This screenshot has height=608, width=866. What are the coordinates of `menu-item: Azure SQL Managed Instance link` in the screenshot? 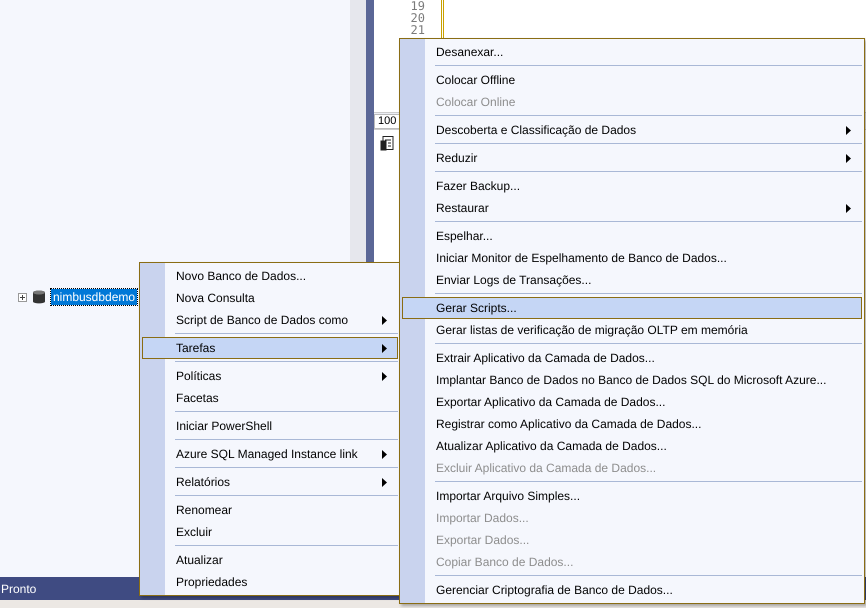 It's located at (270, 454).